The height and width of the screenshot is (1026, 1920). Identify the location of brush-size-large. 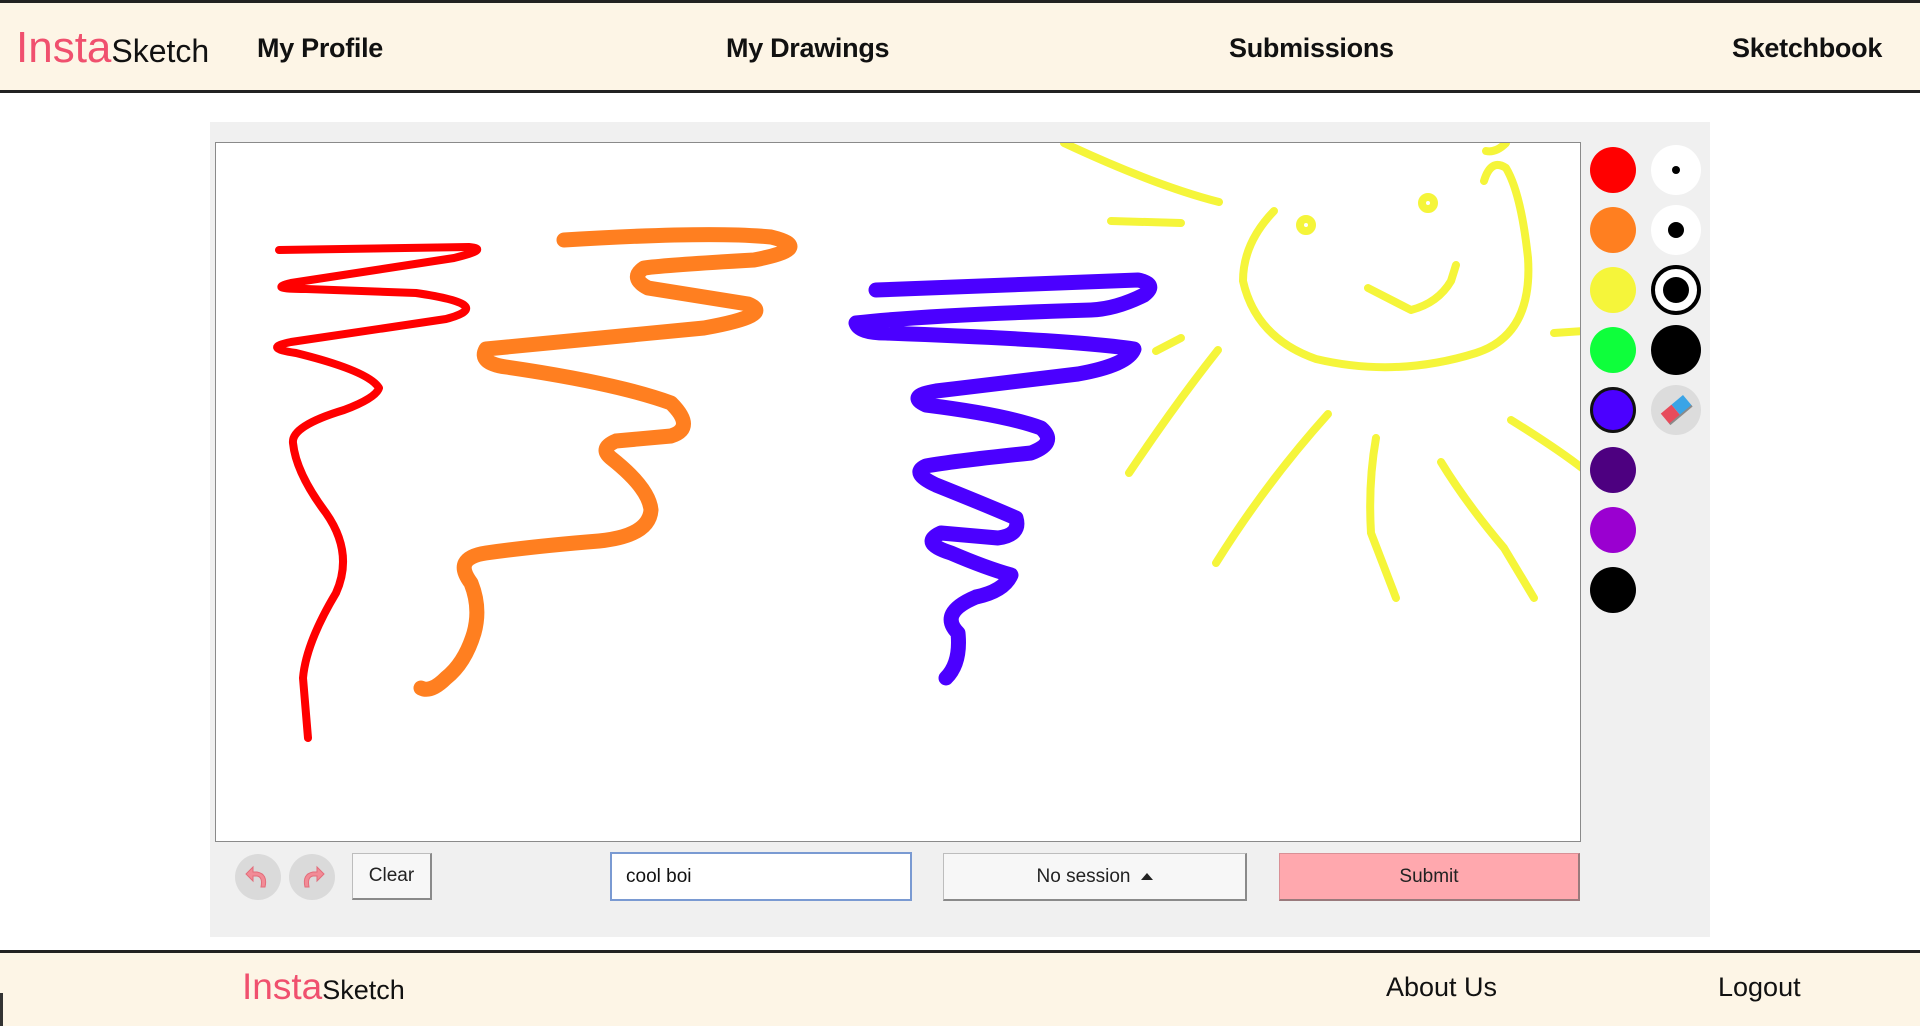
(1676, 290).